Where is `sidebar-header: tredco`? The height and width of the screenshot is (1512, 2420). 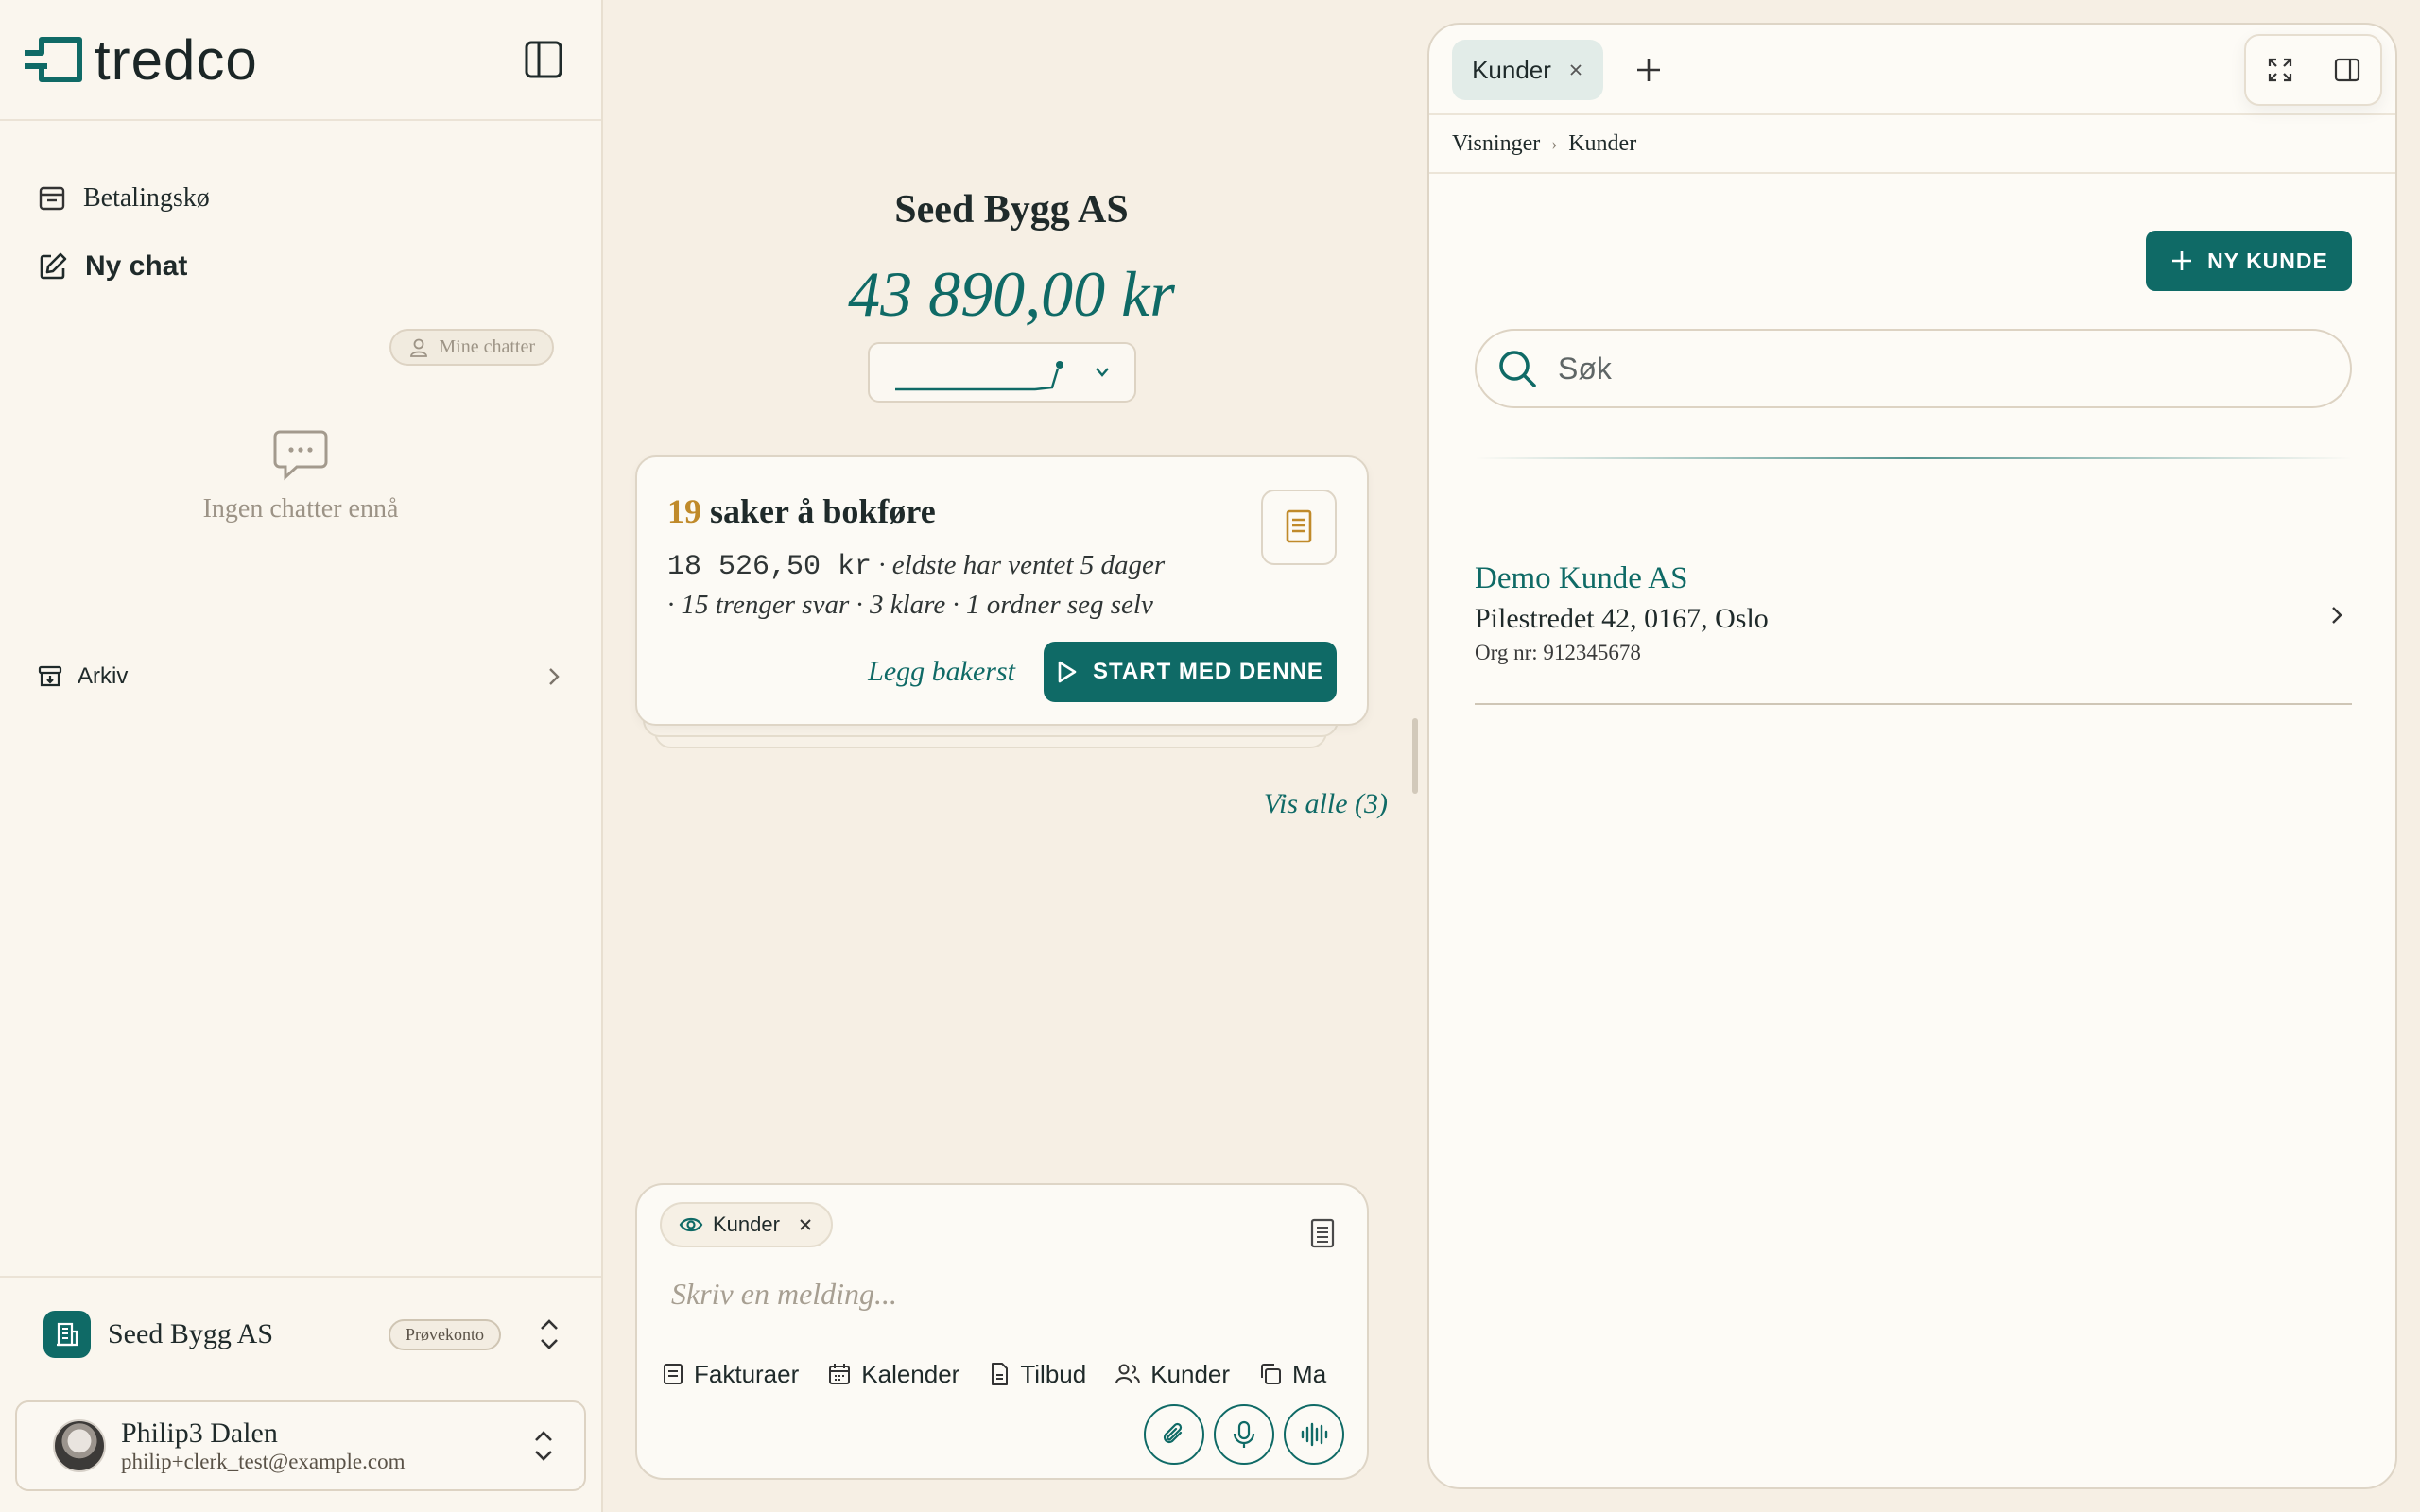 sidebar-header: tredco is located at coordinates (300, 60).